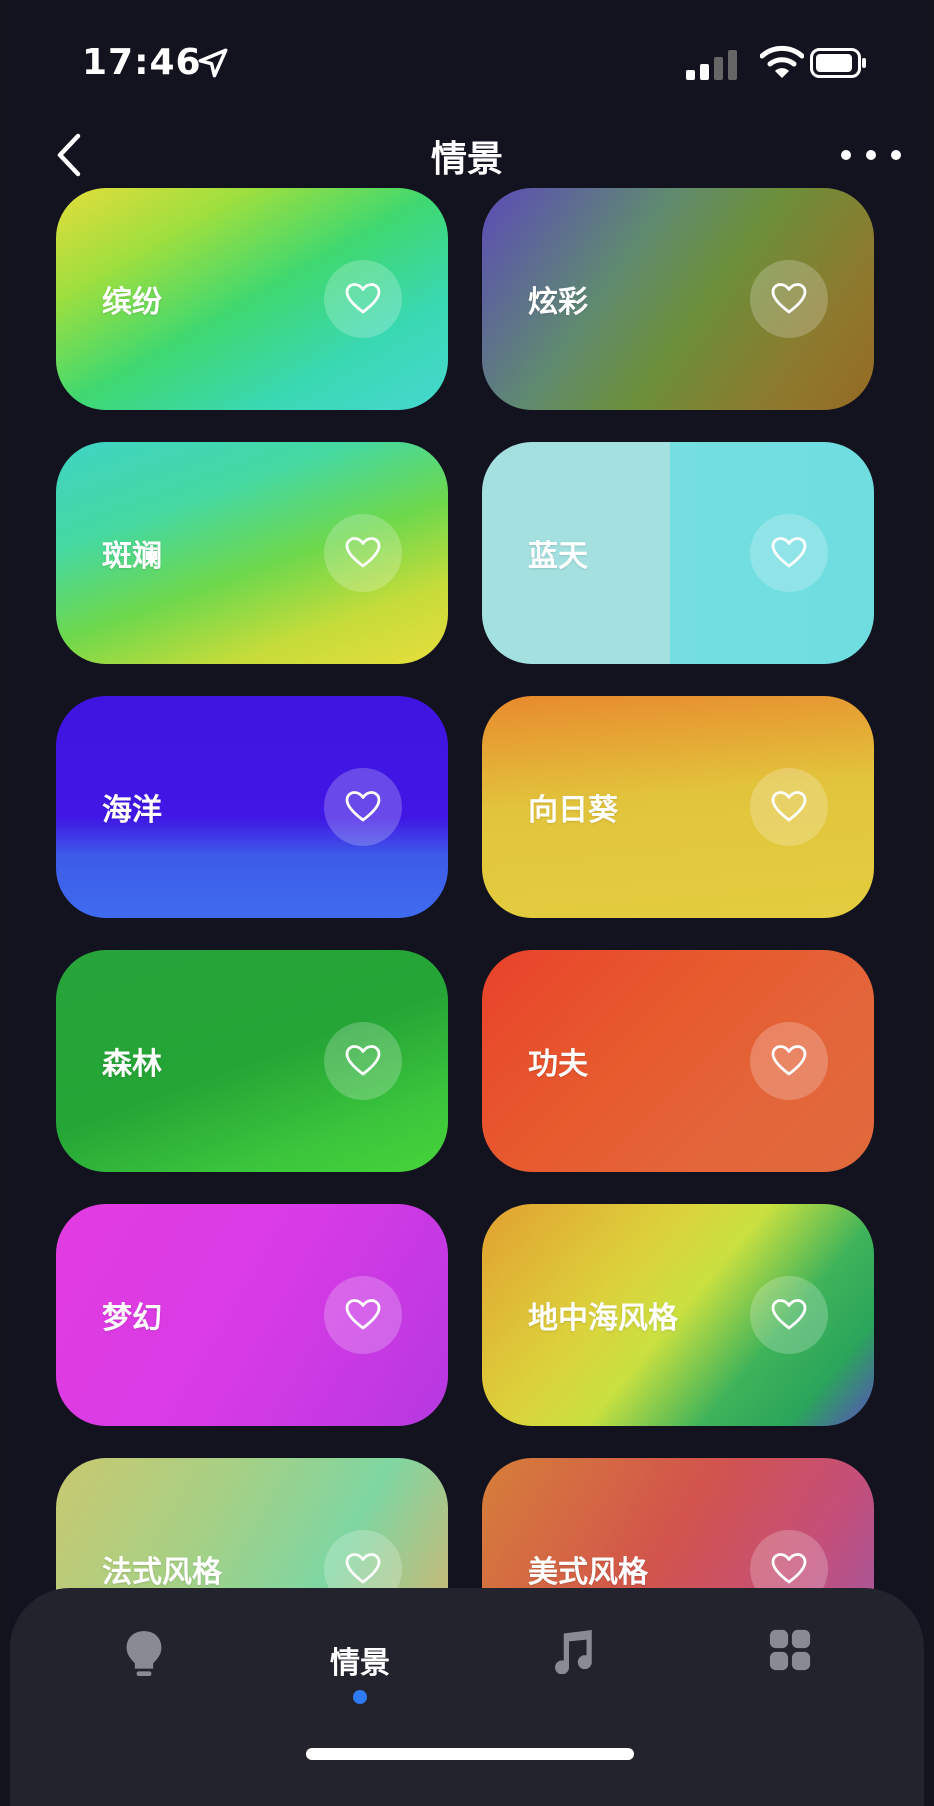 Image resolution: width=934 pixels, height=1806 pixels. What do you see at coordinates (162, 1572) in the screenshot?
I see `scene-label: 法式风格` at bounding box center [162, 1572].